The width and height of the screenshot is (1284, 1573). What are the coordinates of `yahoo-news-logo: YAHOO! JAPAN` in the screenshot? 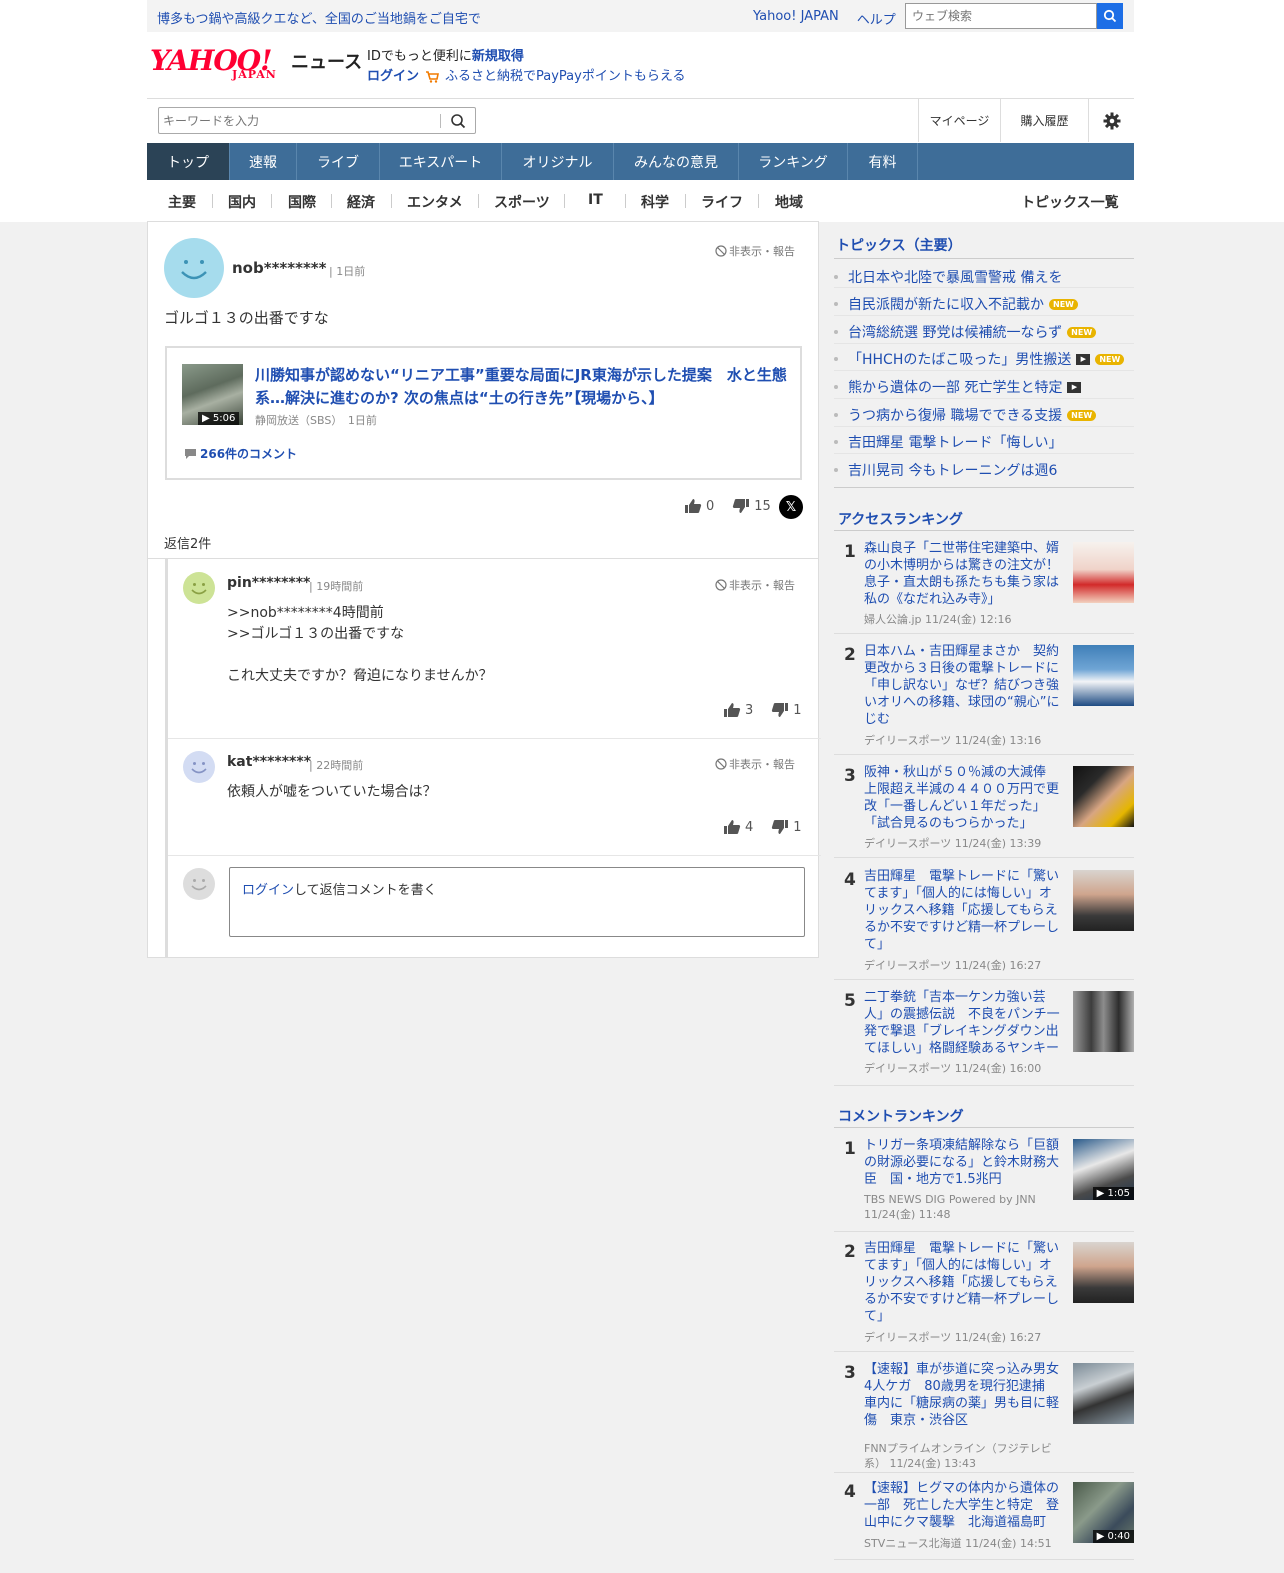 It's located at (220, 64).